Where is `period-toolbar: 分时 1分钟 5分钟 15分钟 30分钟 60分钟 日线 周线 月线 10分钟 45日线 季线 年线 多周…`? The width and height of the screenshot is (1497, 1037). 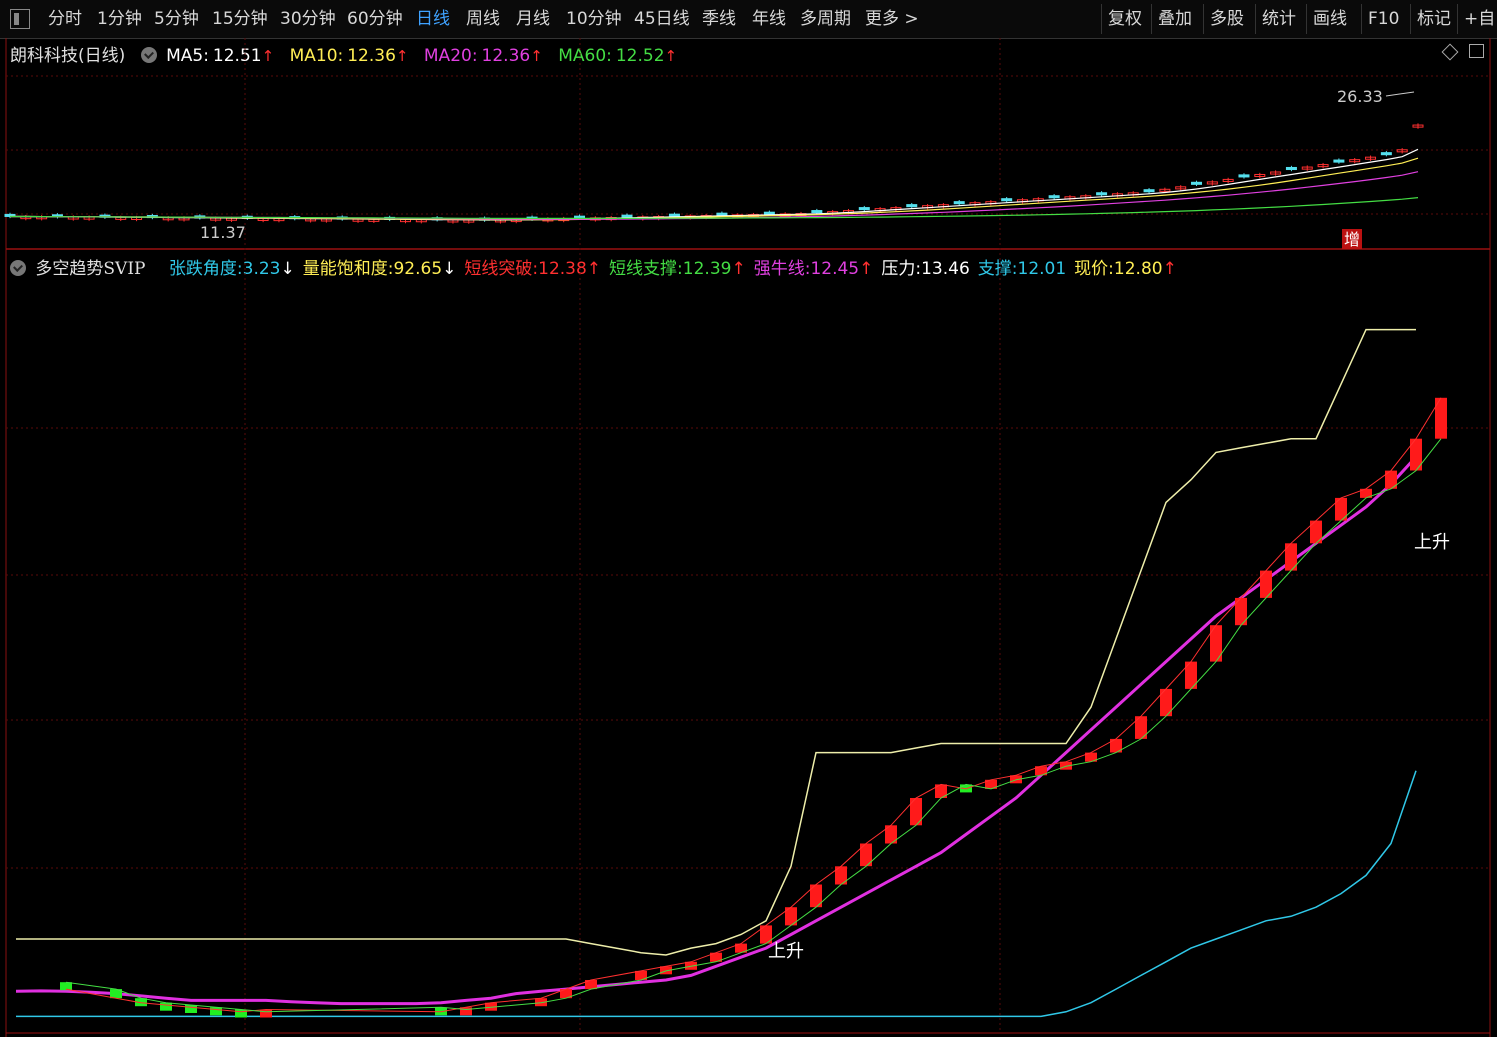
period-toolbar: 分时 1分钟 5分钟 15分钟 30分钟 60分钟 日线 周线 月线 10分钟 45日线 季线 年线 多周… is located at coordinates (748, 19).